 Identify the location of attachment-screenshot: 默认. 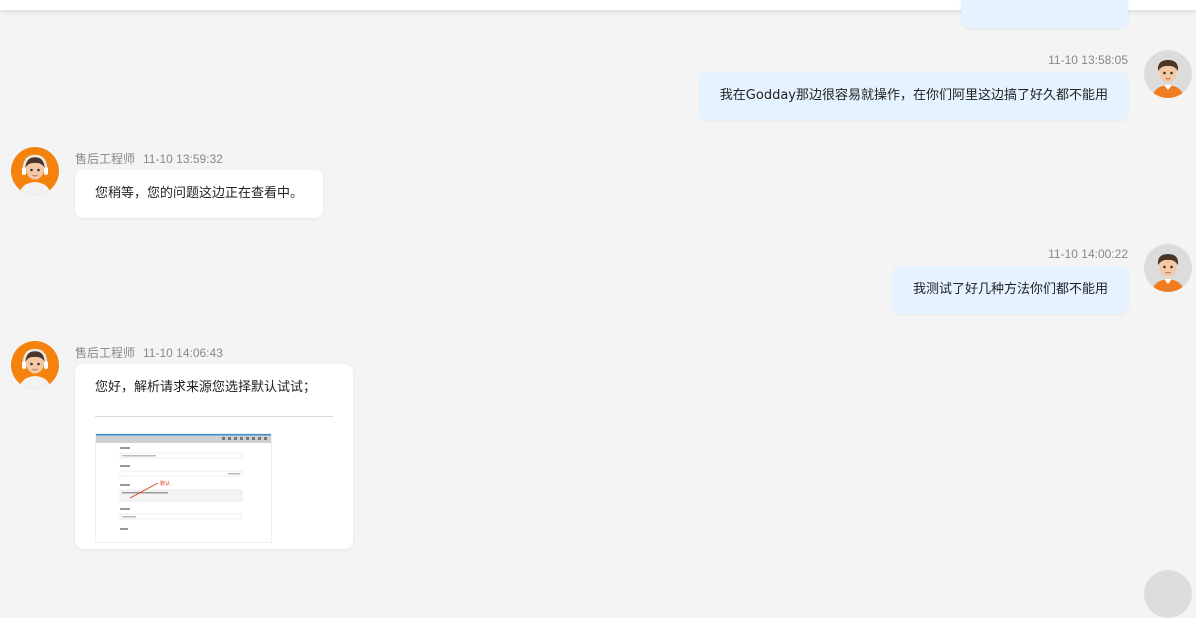
(183, 488).